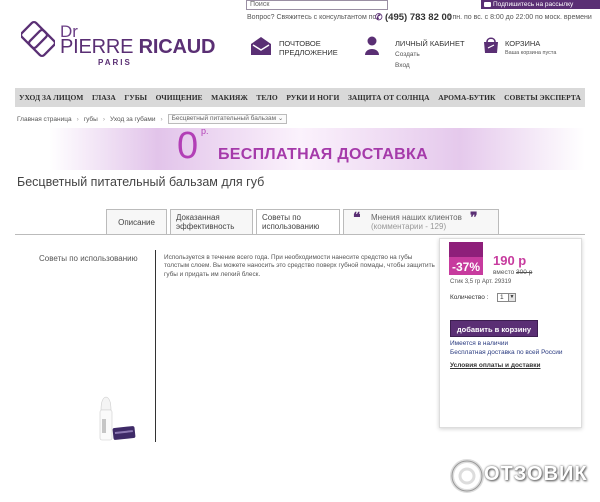 The width and height of the screenshot is (600, 502). I want to click on tab-advice-line1: Советы по, so click(281, 217).